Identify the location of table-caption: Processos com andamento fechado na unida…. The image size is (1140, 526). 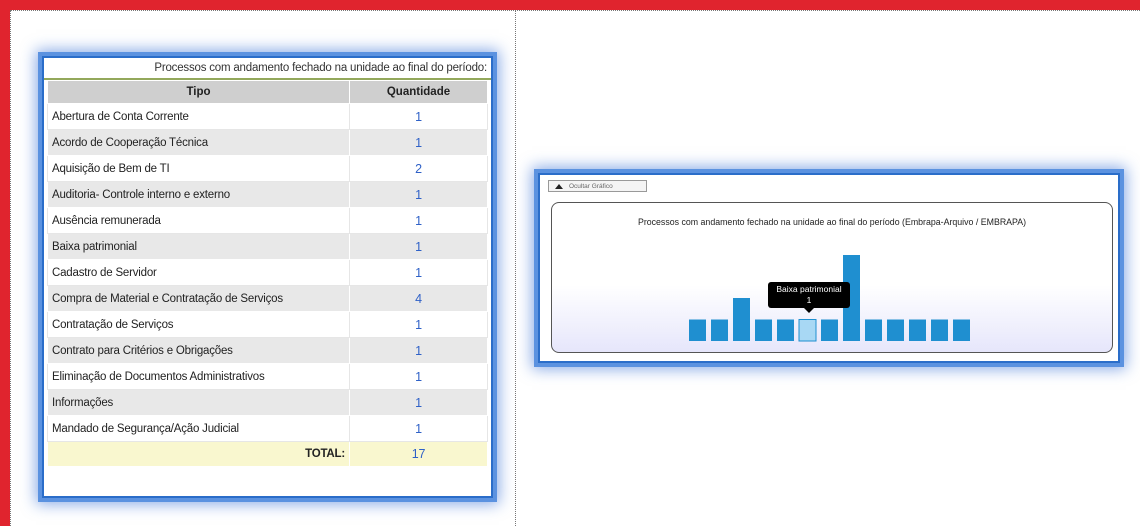
(267, 69).